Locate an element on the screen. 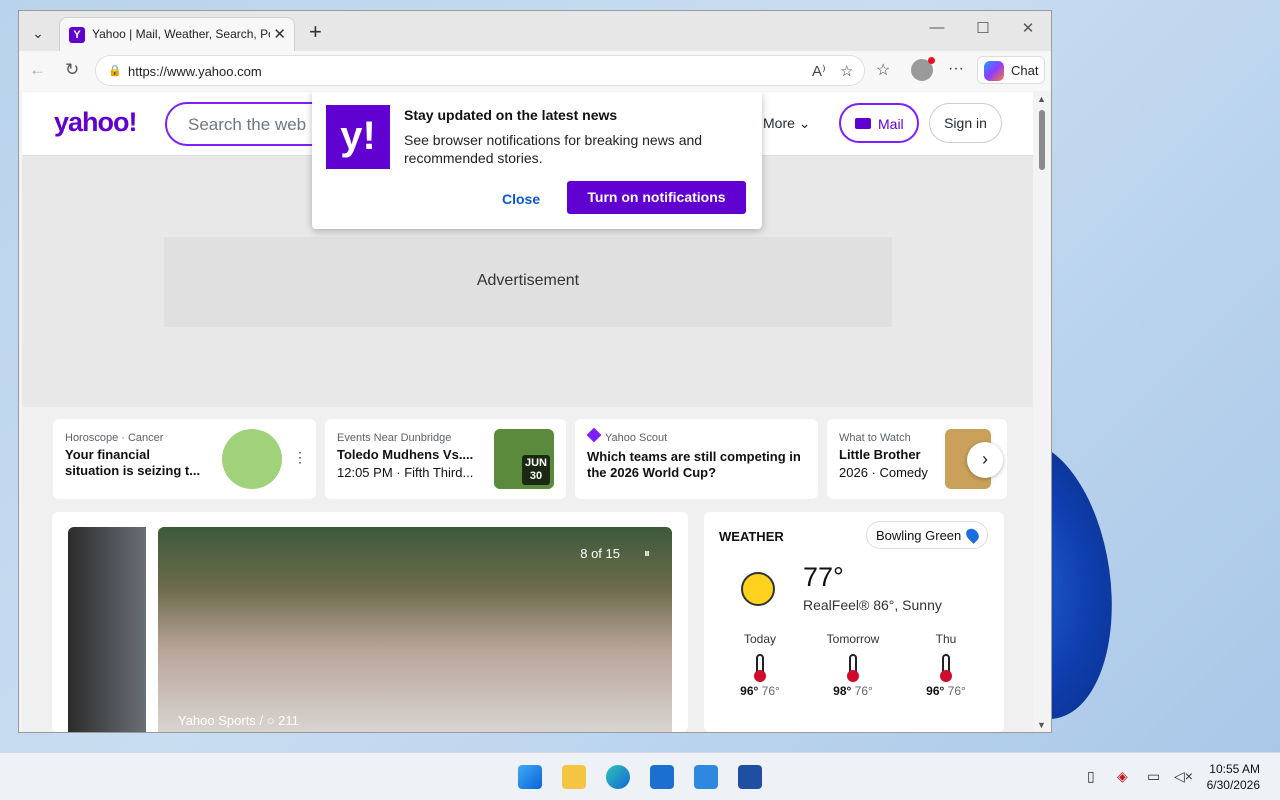  pause-icon: ⏸ is located at coordinates (647, 553).